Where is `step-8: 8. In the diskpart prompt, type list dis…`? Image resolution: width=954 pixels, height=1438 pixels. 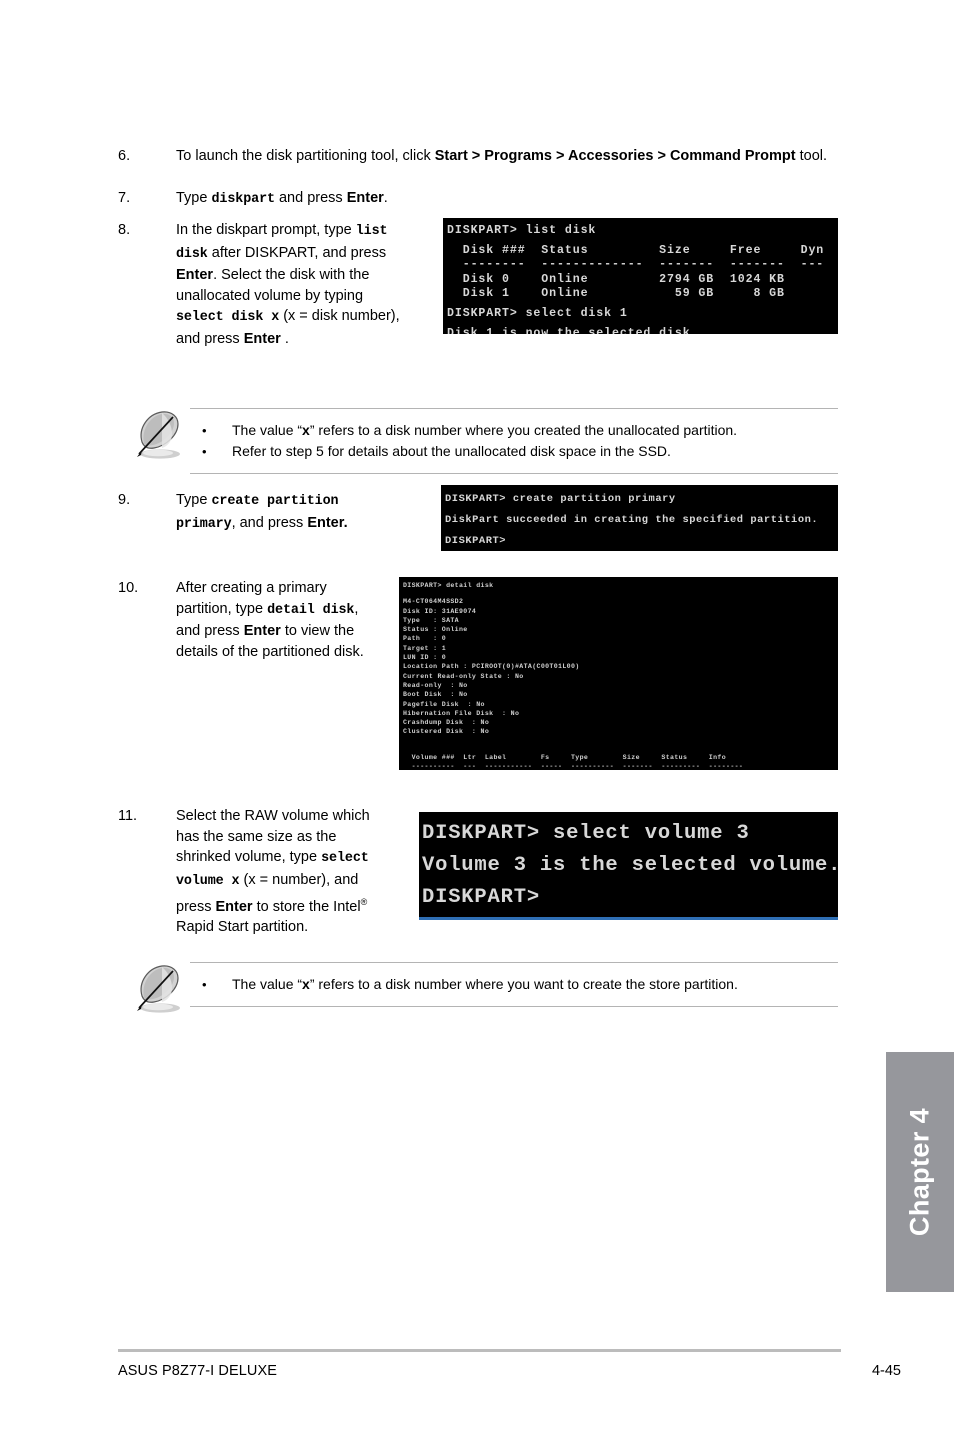 step-8: 8. In the diskpart prompt, type list dis… is located at coordinates (268, 284).